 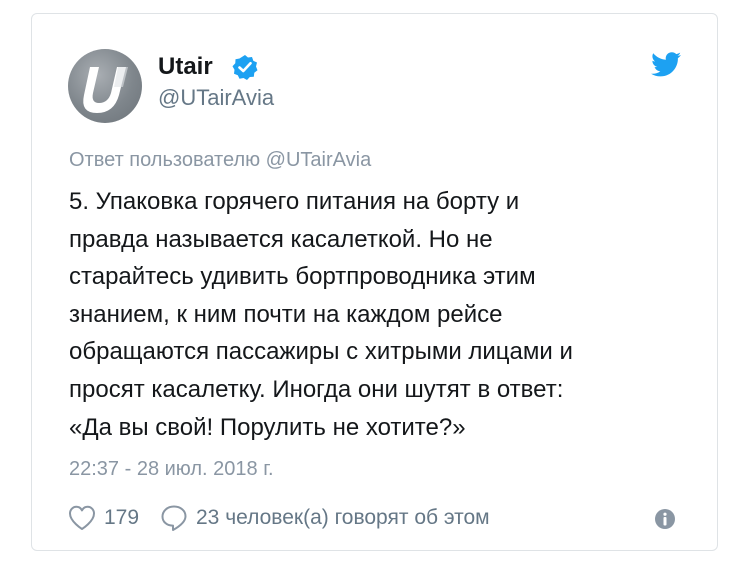 I want to click on twitter-bird-icon, so click(x=666, y=64).